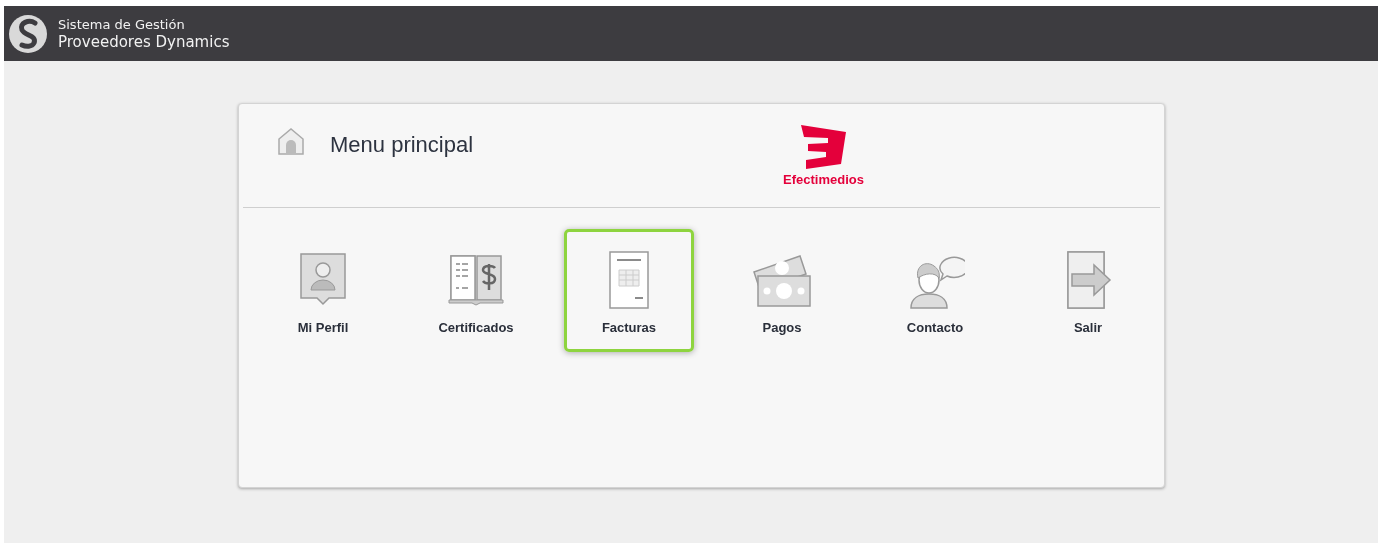  I want to click on app-title: Proveedores Dynamics, so click(144, 42).